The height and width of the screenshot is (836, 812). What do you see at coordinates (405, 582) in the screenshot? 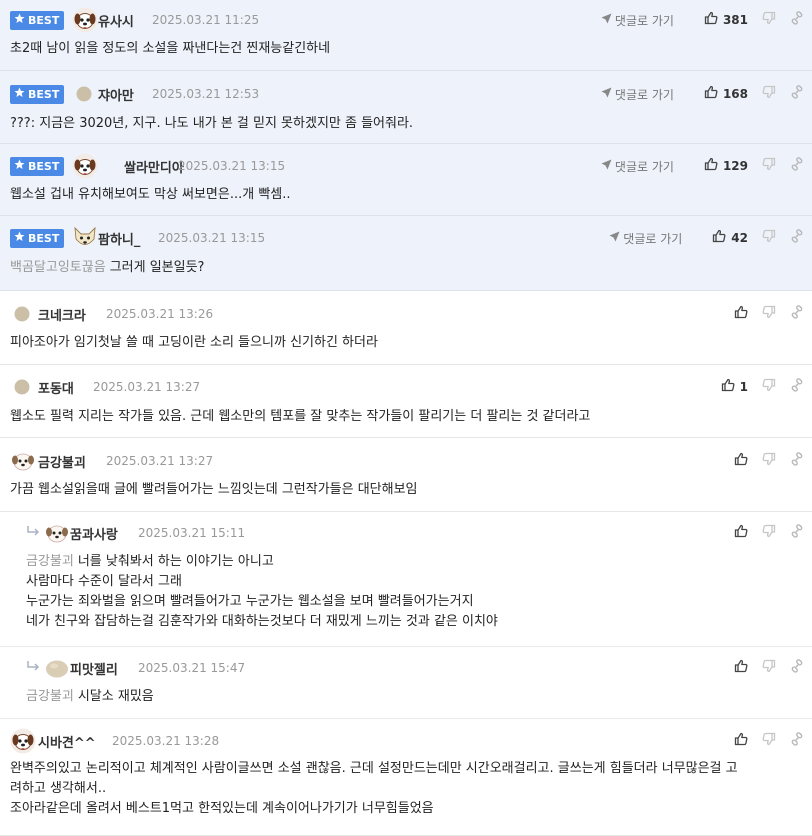
I see `comment-line: 사람마다 수준이 달라서 그래` at bounding box center [405, 582].